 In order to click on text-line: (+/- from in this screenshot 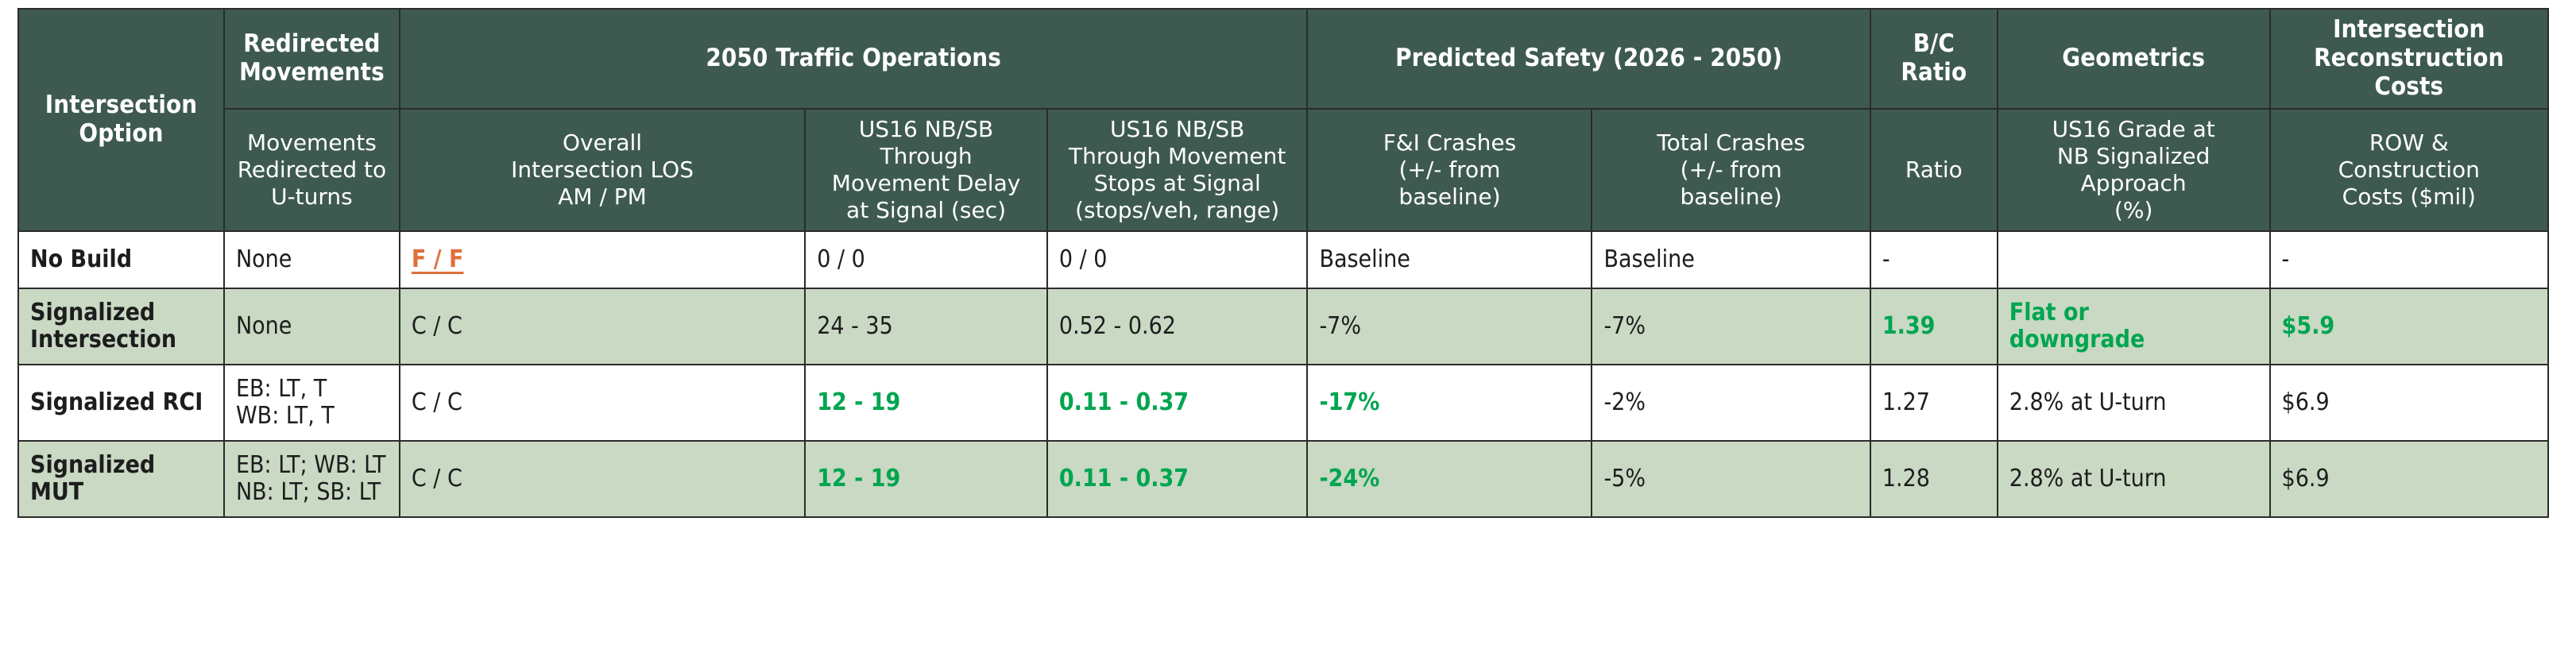, I will do `click(1731, 169)`.